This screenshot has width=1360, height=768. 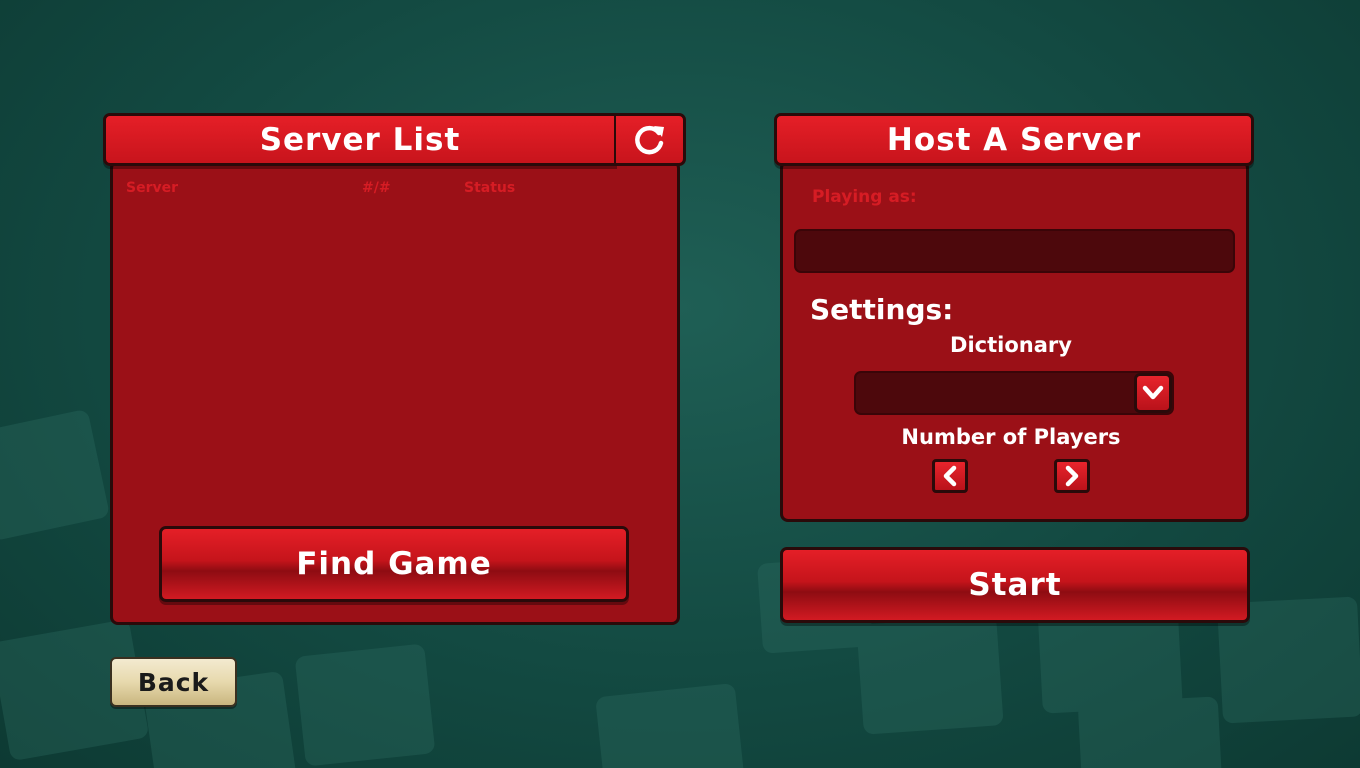 I want to click on dictionary-label: Dictionary, so click(x=1011, y=345).